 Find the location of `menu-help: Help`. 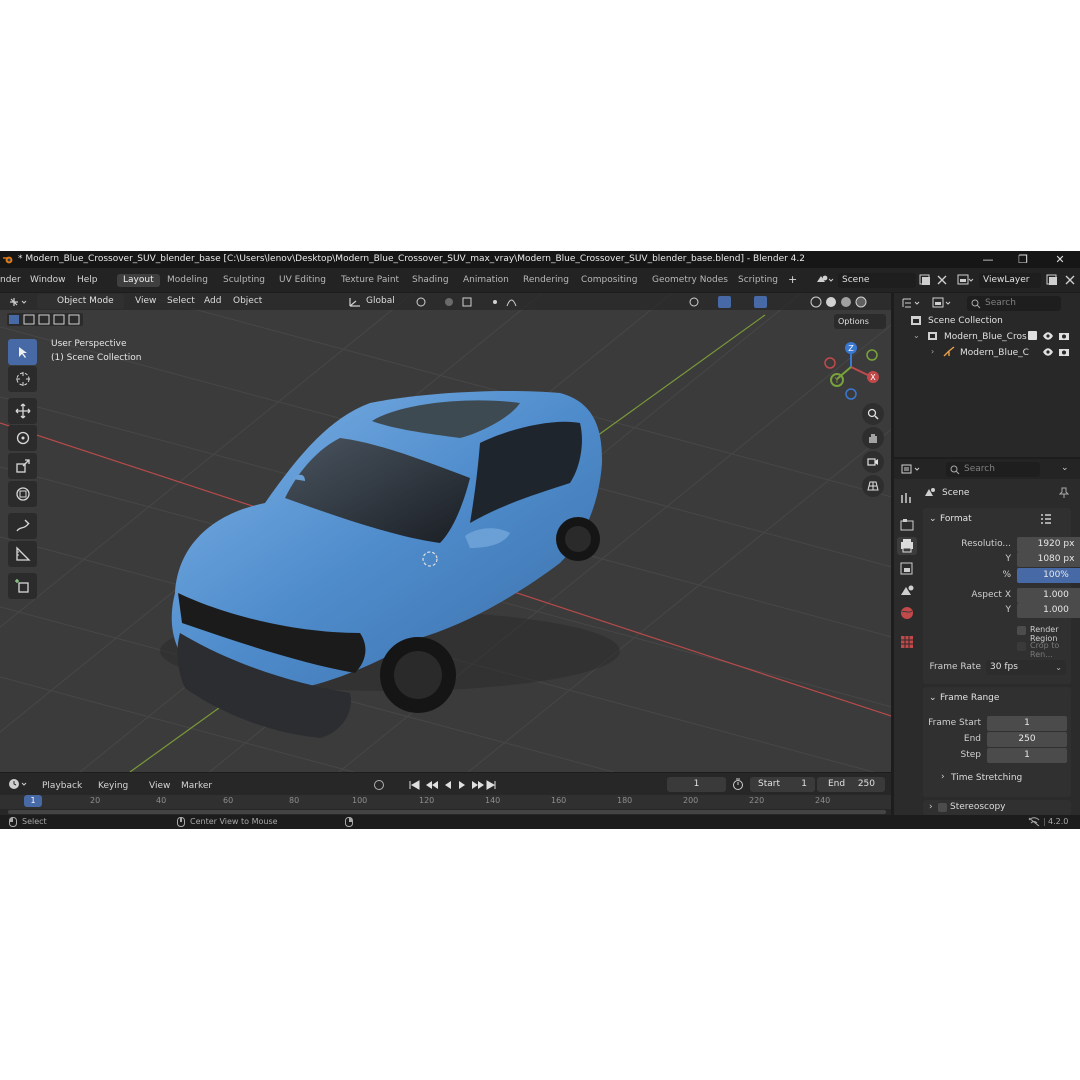

menu-help: Help is located at coordinates (87, 280).